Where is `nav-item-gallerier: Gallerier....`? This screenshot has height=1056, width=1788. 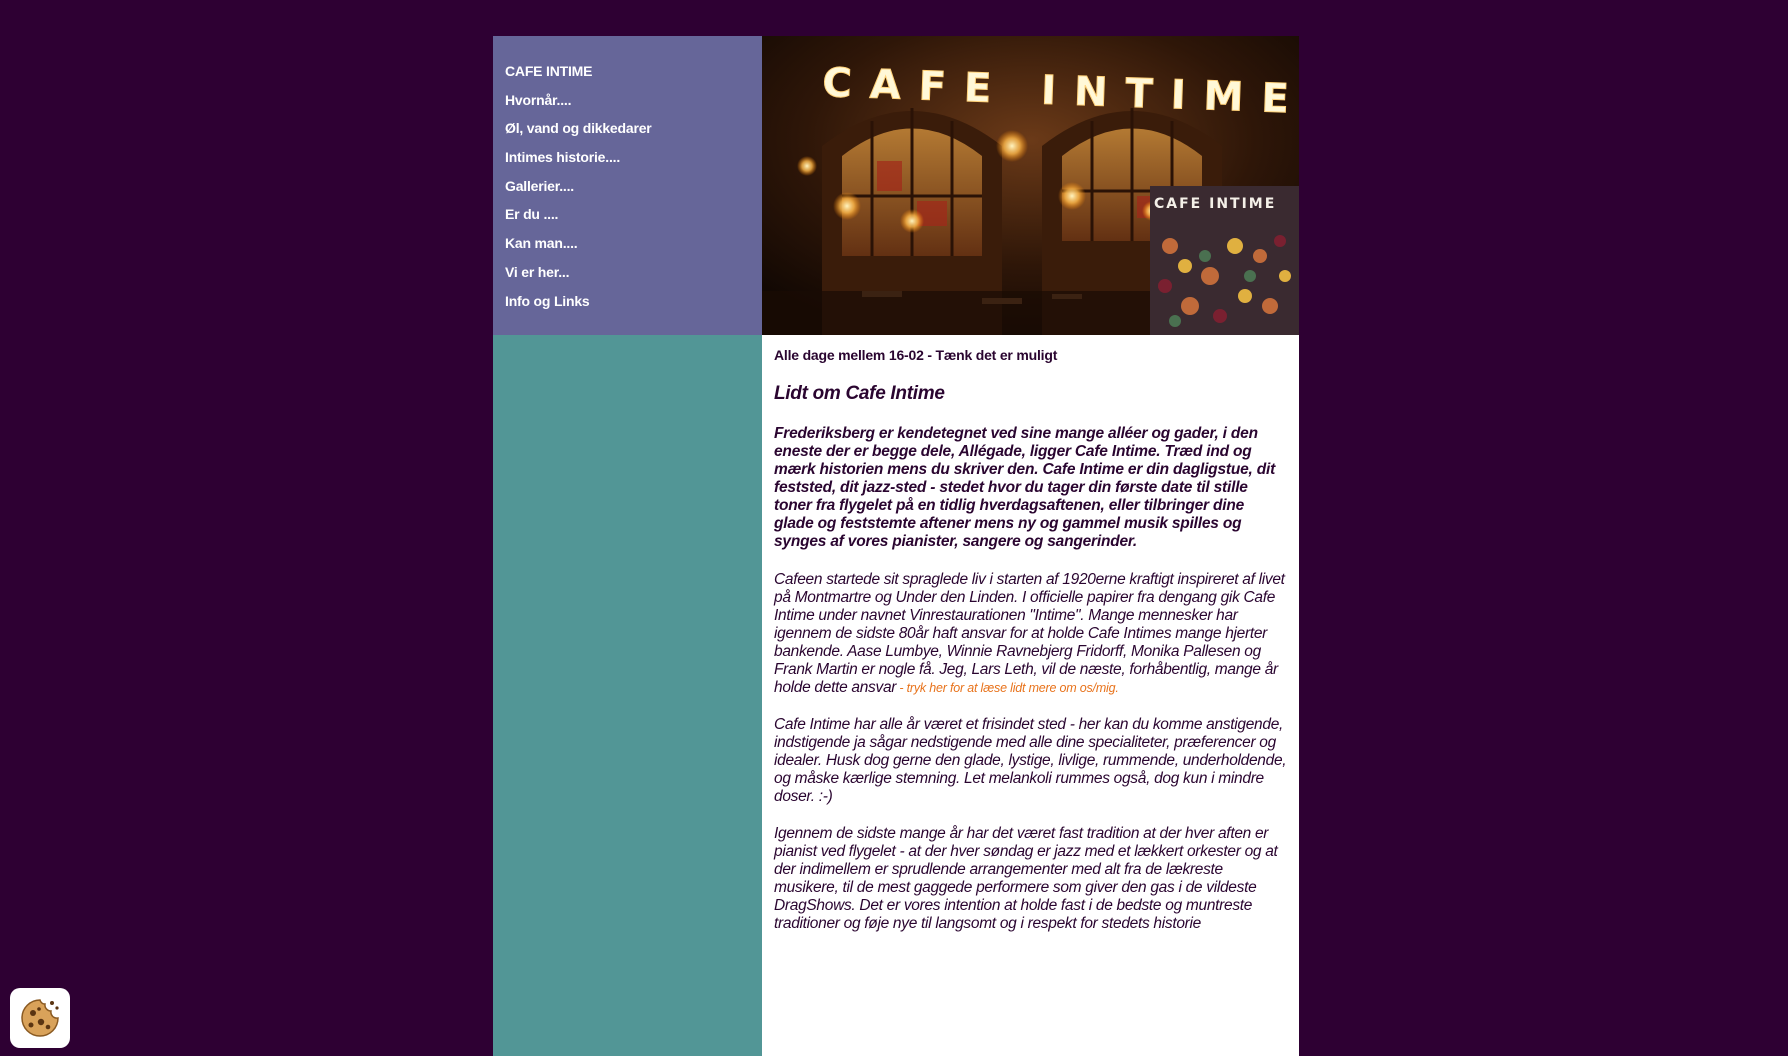
nav-item-gallerier: Gallerier.... is located at coordinates (633, 191).